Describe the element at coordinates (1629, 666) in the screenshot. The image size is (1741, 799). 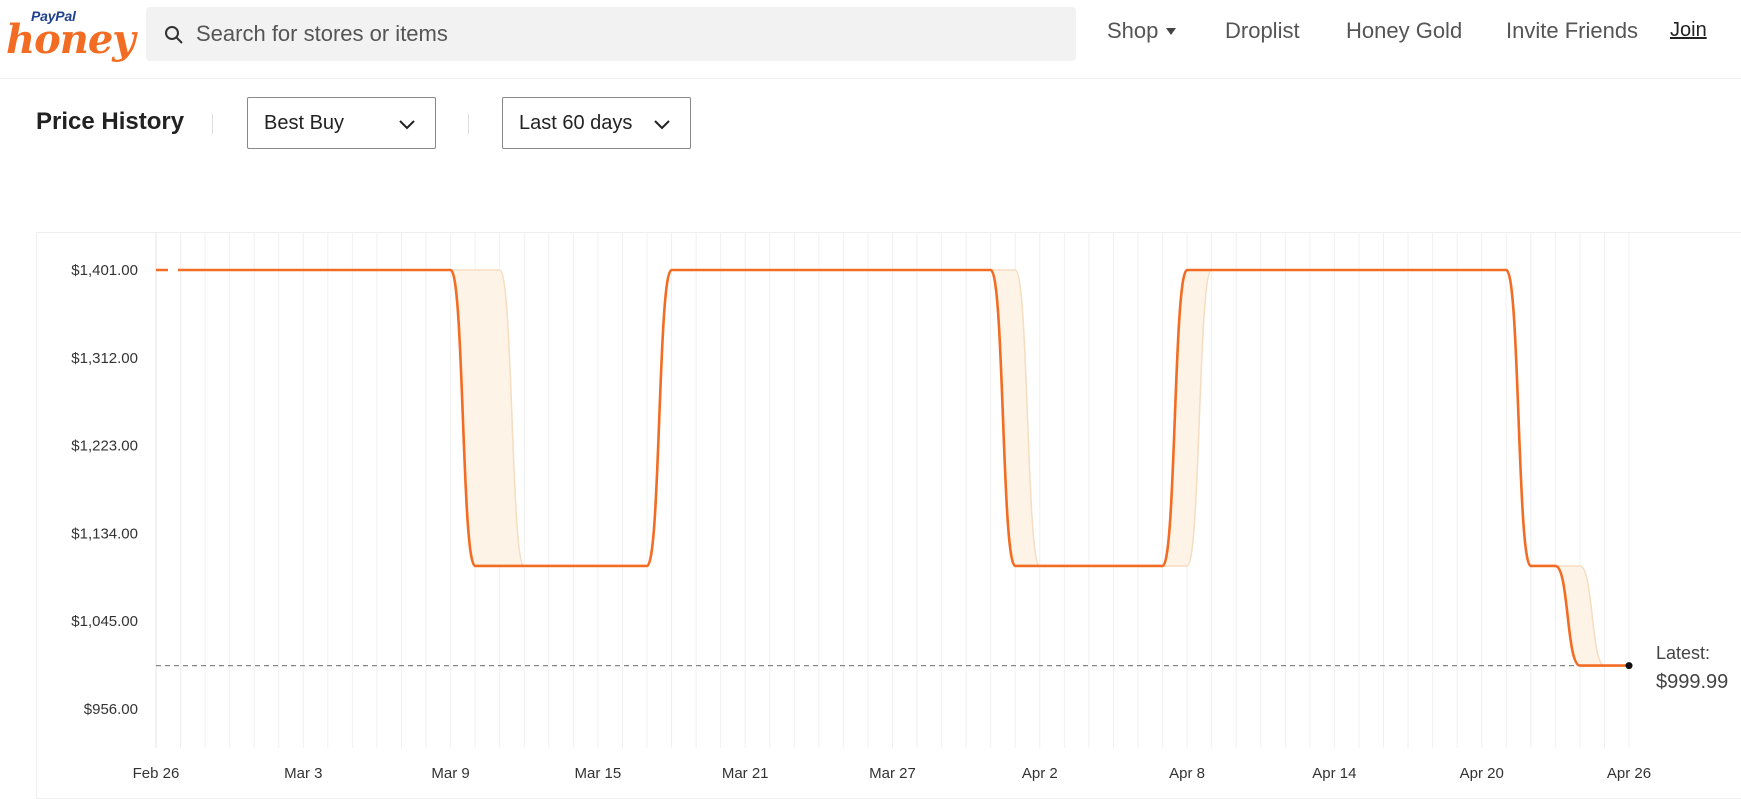
I see `latest-point` at that location.